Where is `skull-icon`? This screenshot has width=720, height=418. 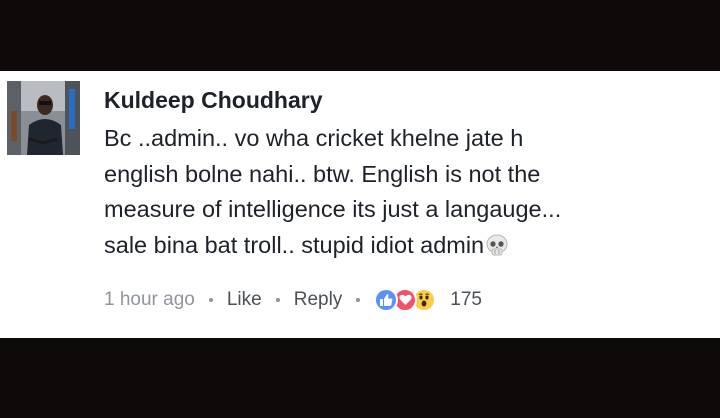
skull-icon is located at coordinates (497, 249).